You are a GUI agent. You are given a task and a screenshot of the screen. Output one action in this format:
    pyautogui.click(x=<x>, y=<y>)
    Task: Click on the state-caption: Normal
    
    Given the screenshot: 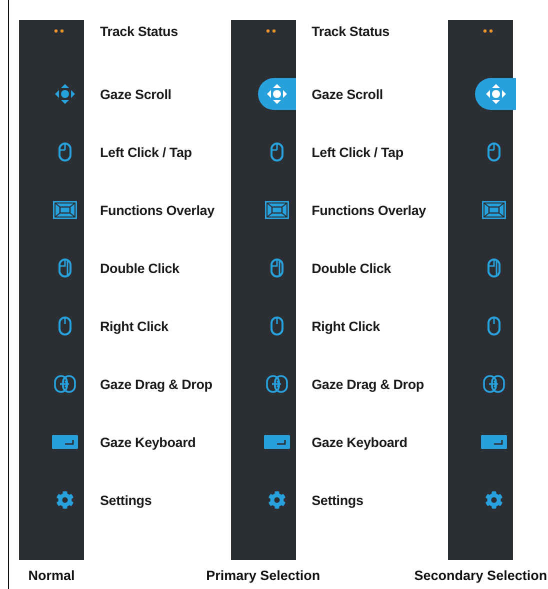 What is the action you would take?
    pyautogui.click(x=51, y=575)
    